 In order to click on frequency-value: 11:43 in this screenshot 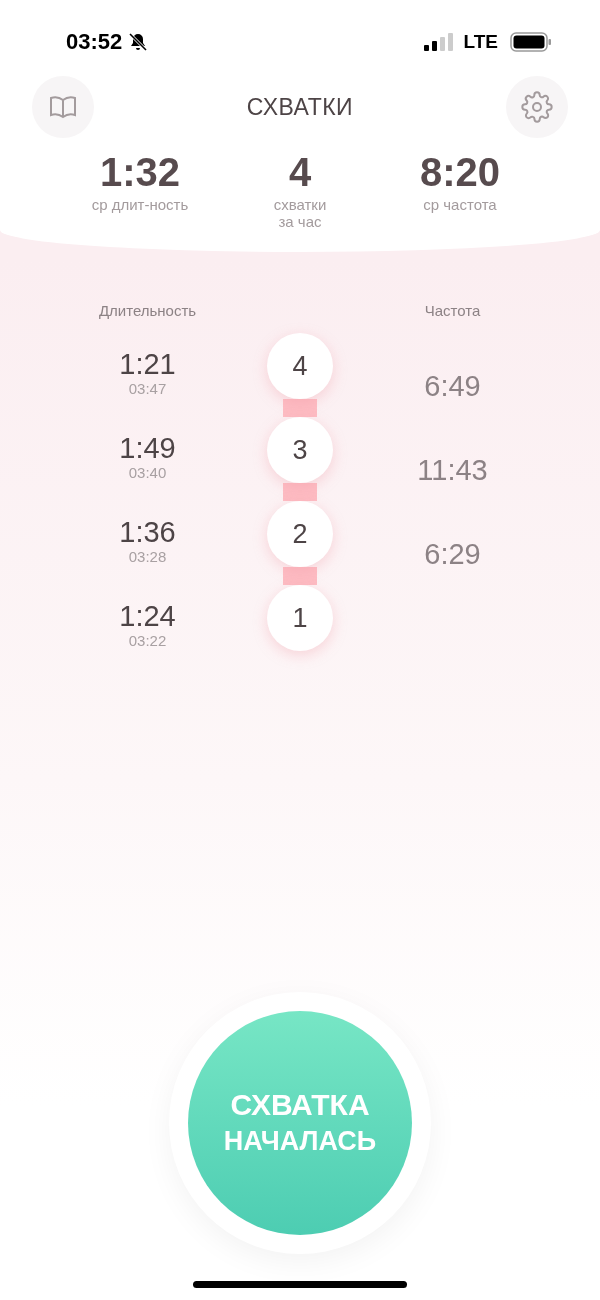, I will do `click(452, 470)`.